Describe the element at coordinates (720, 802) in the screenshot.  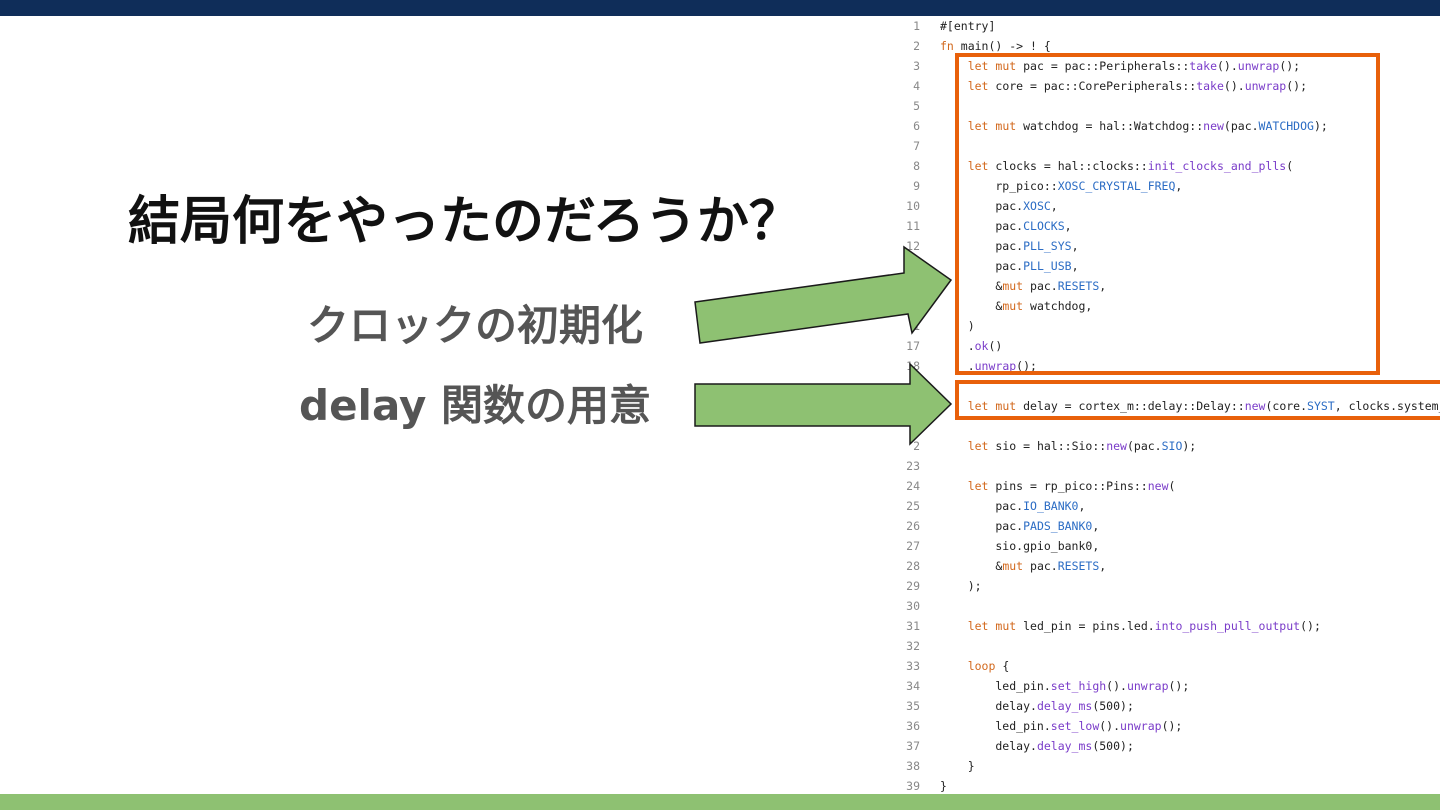
I see `bottom-banner-bar` at that location.